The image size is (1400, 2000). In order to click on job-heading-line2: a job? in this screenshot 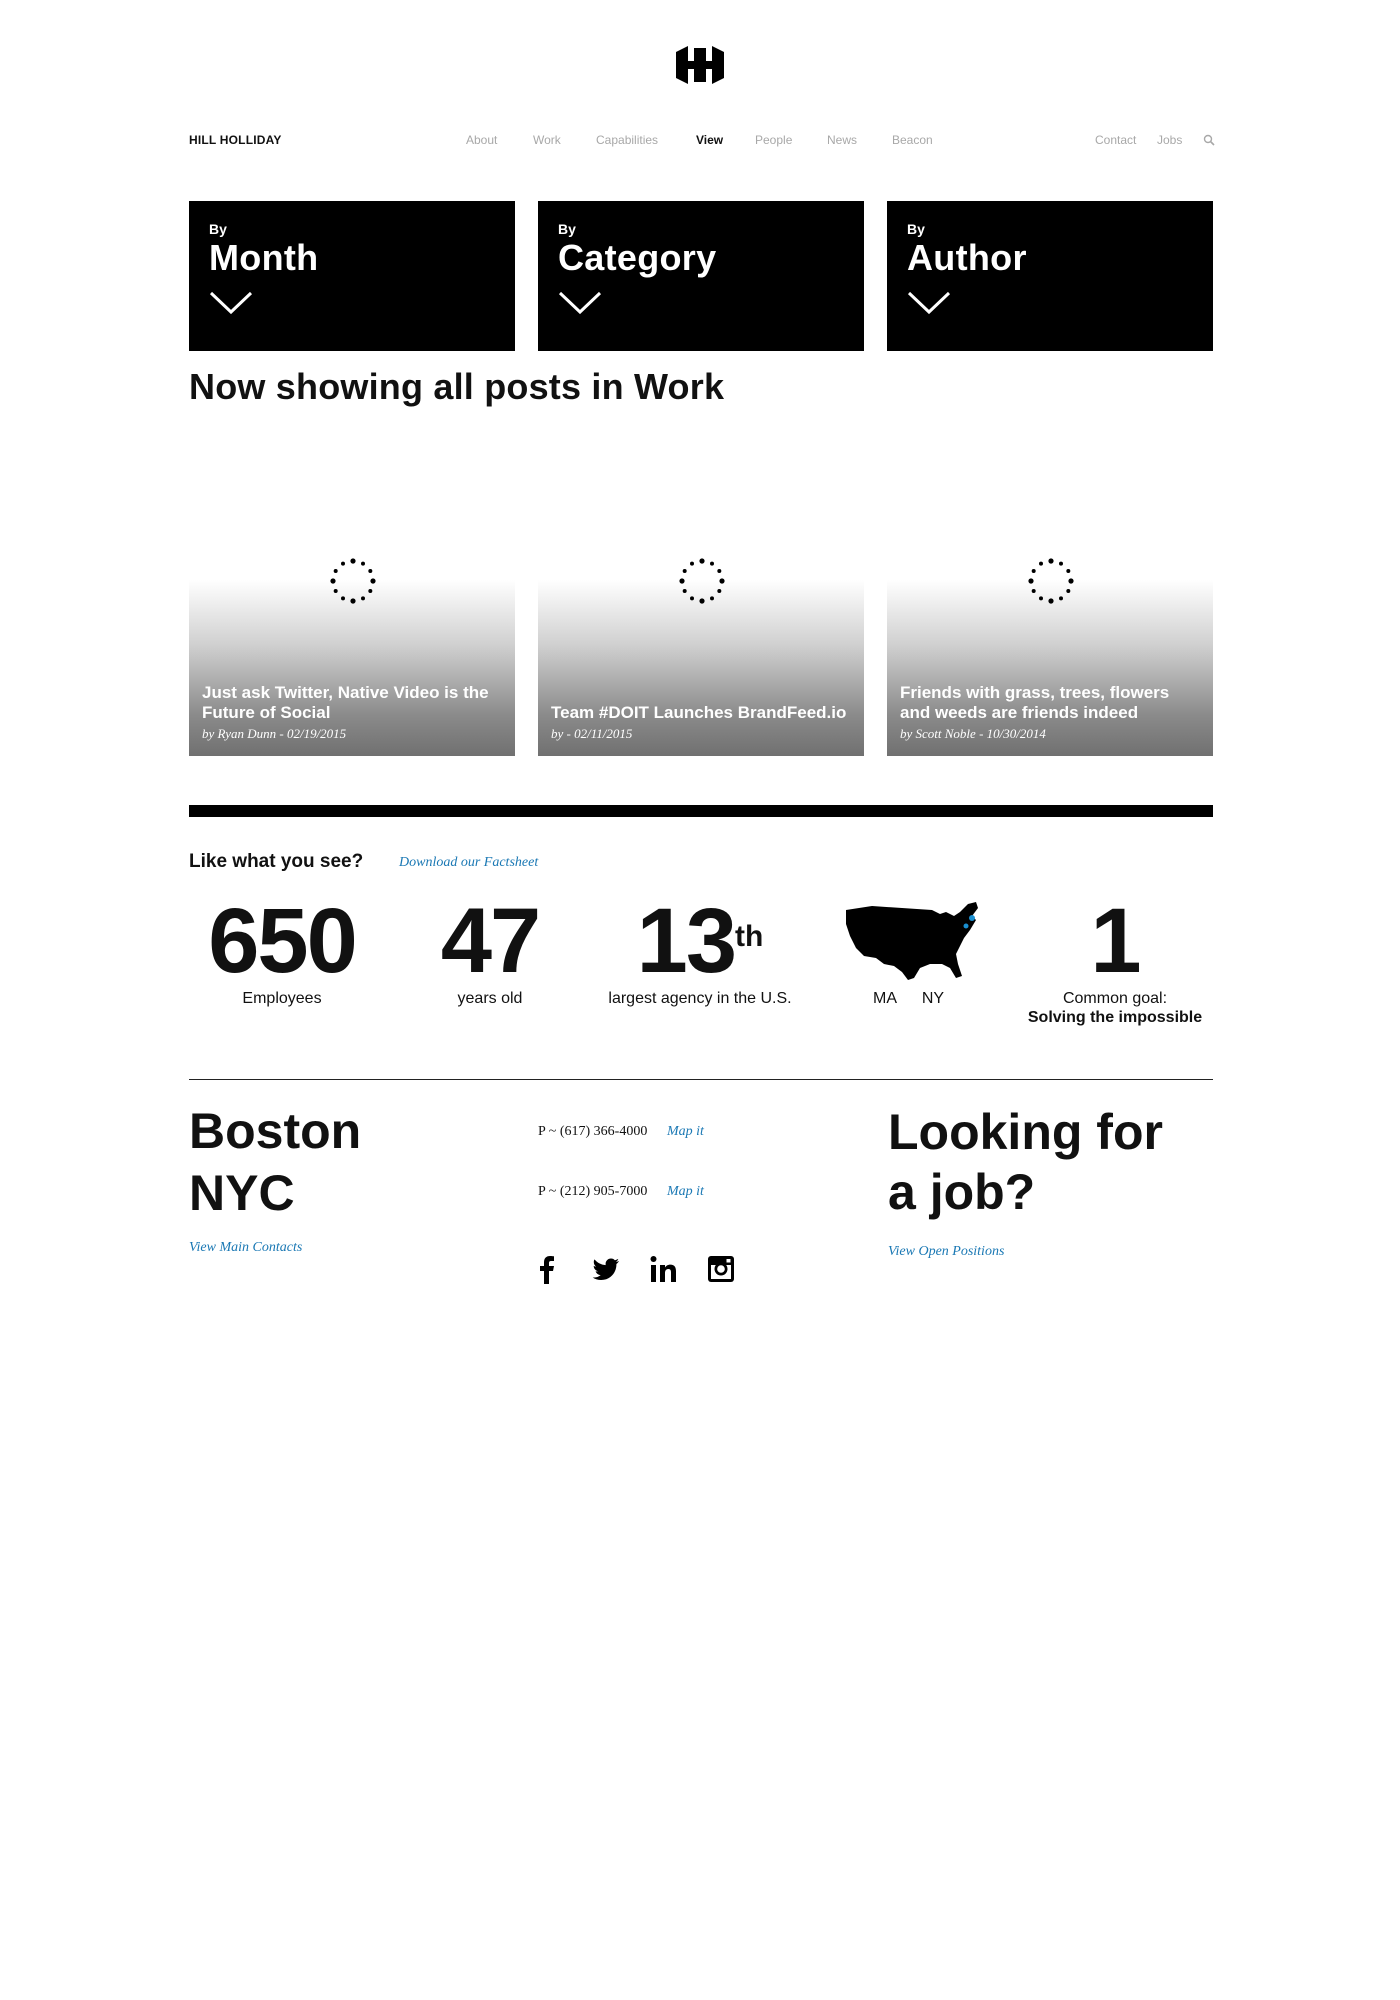, I will do `click(962, 1192)`.